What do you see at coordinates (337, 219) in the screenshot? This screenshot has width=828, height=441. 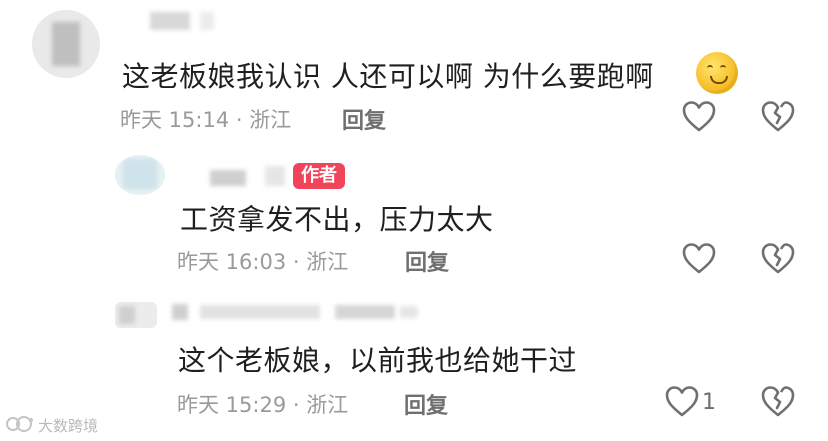 I see `comment-text: 工资拿发不出，压力太大` at bounding box center [337, 219].